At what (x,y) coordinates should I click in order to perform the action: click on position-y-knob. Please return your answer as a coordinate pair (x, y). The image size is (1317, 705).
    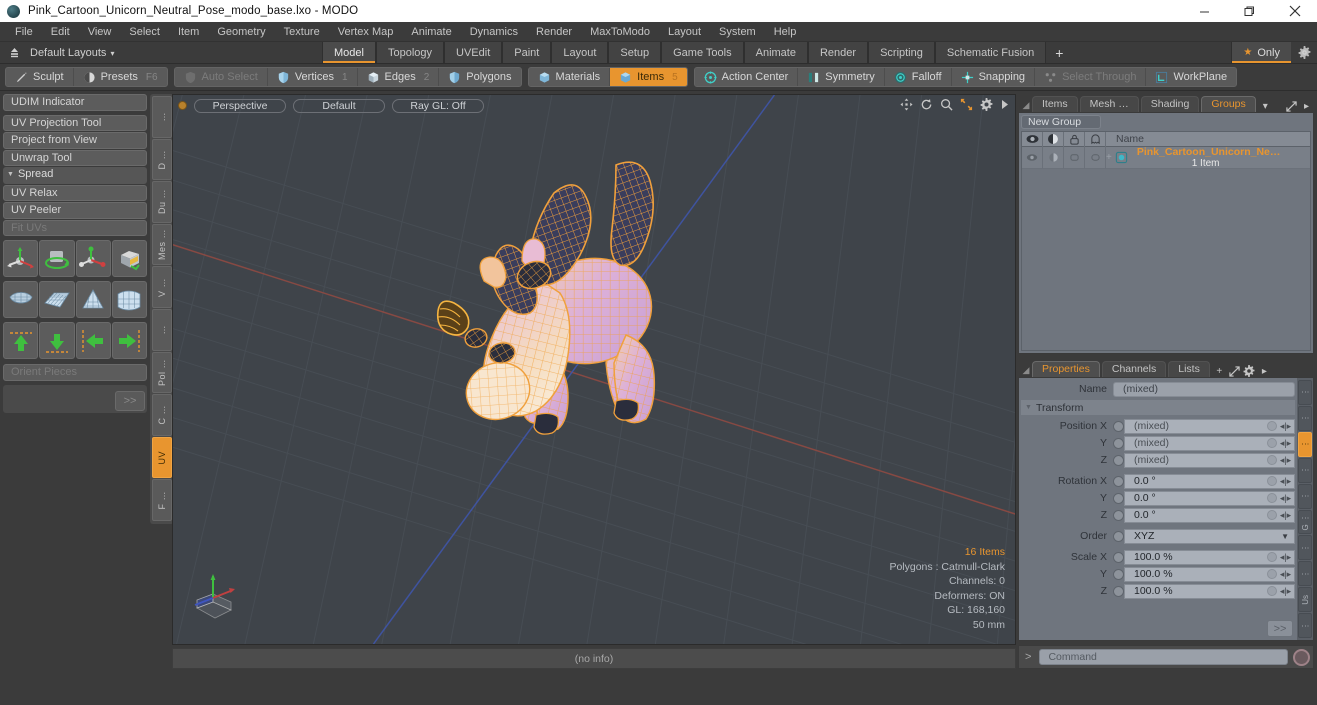
    Looking at the image, I should click on (1272, 443).